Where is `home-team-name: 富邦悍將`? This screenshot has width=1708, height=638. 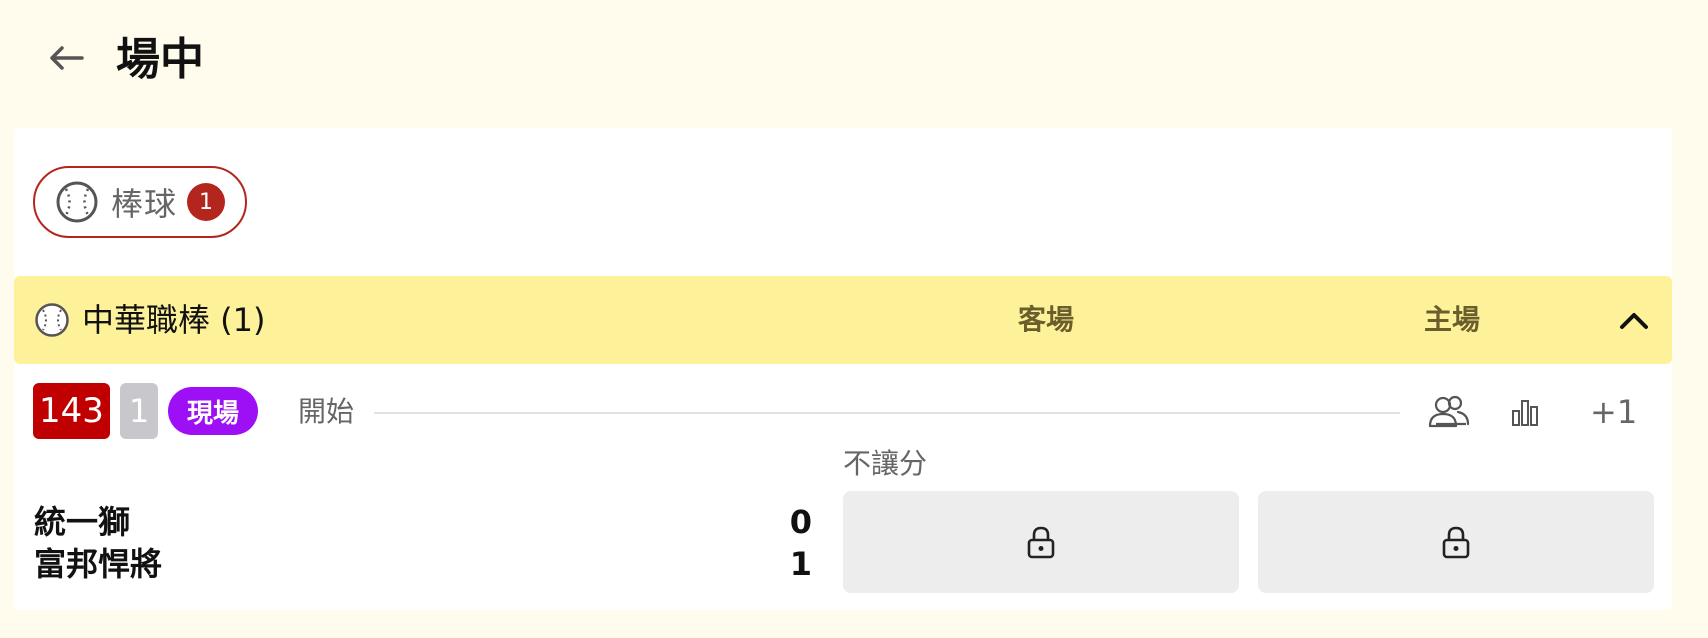 home-team-name: 富邦悍將 is located at coordinates (98, 564).